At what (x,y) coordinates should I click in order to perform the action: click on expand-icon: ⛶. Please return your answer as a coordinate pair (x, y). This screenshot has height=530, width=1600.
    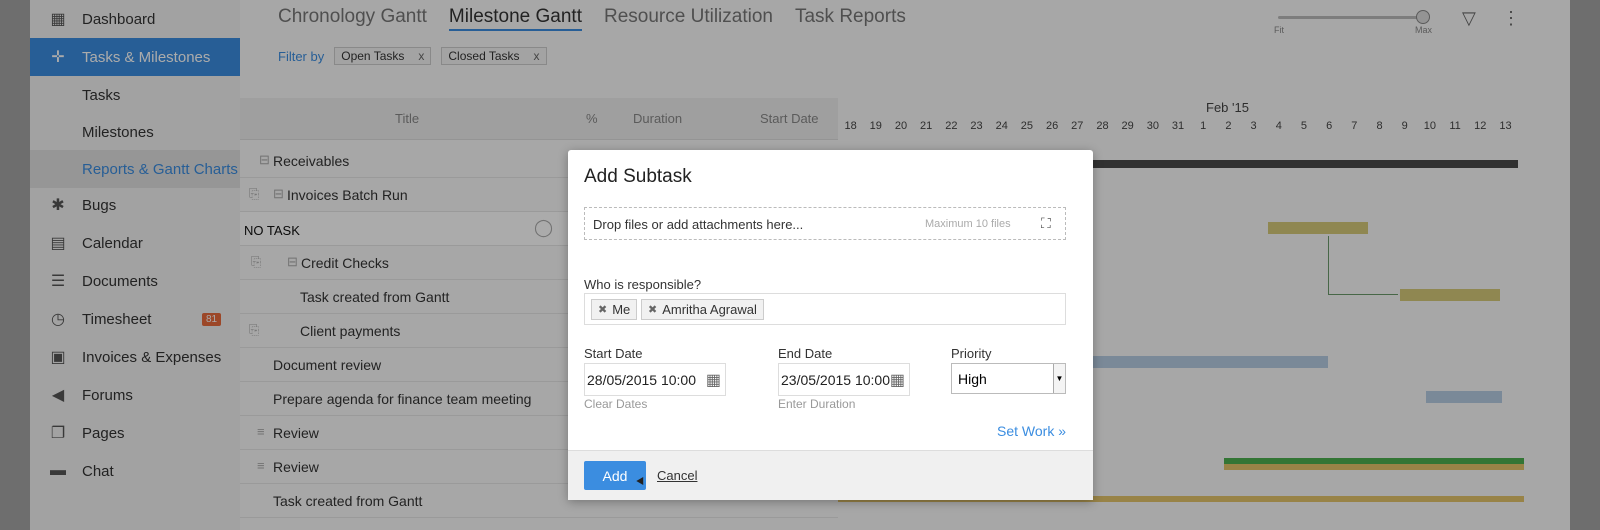
    Looking at the image, I should click on (1046, 223).